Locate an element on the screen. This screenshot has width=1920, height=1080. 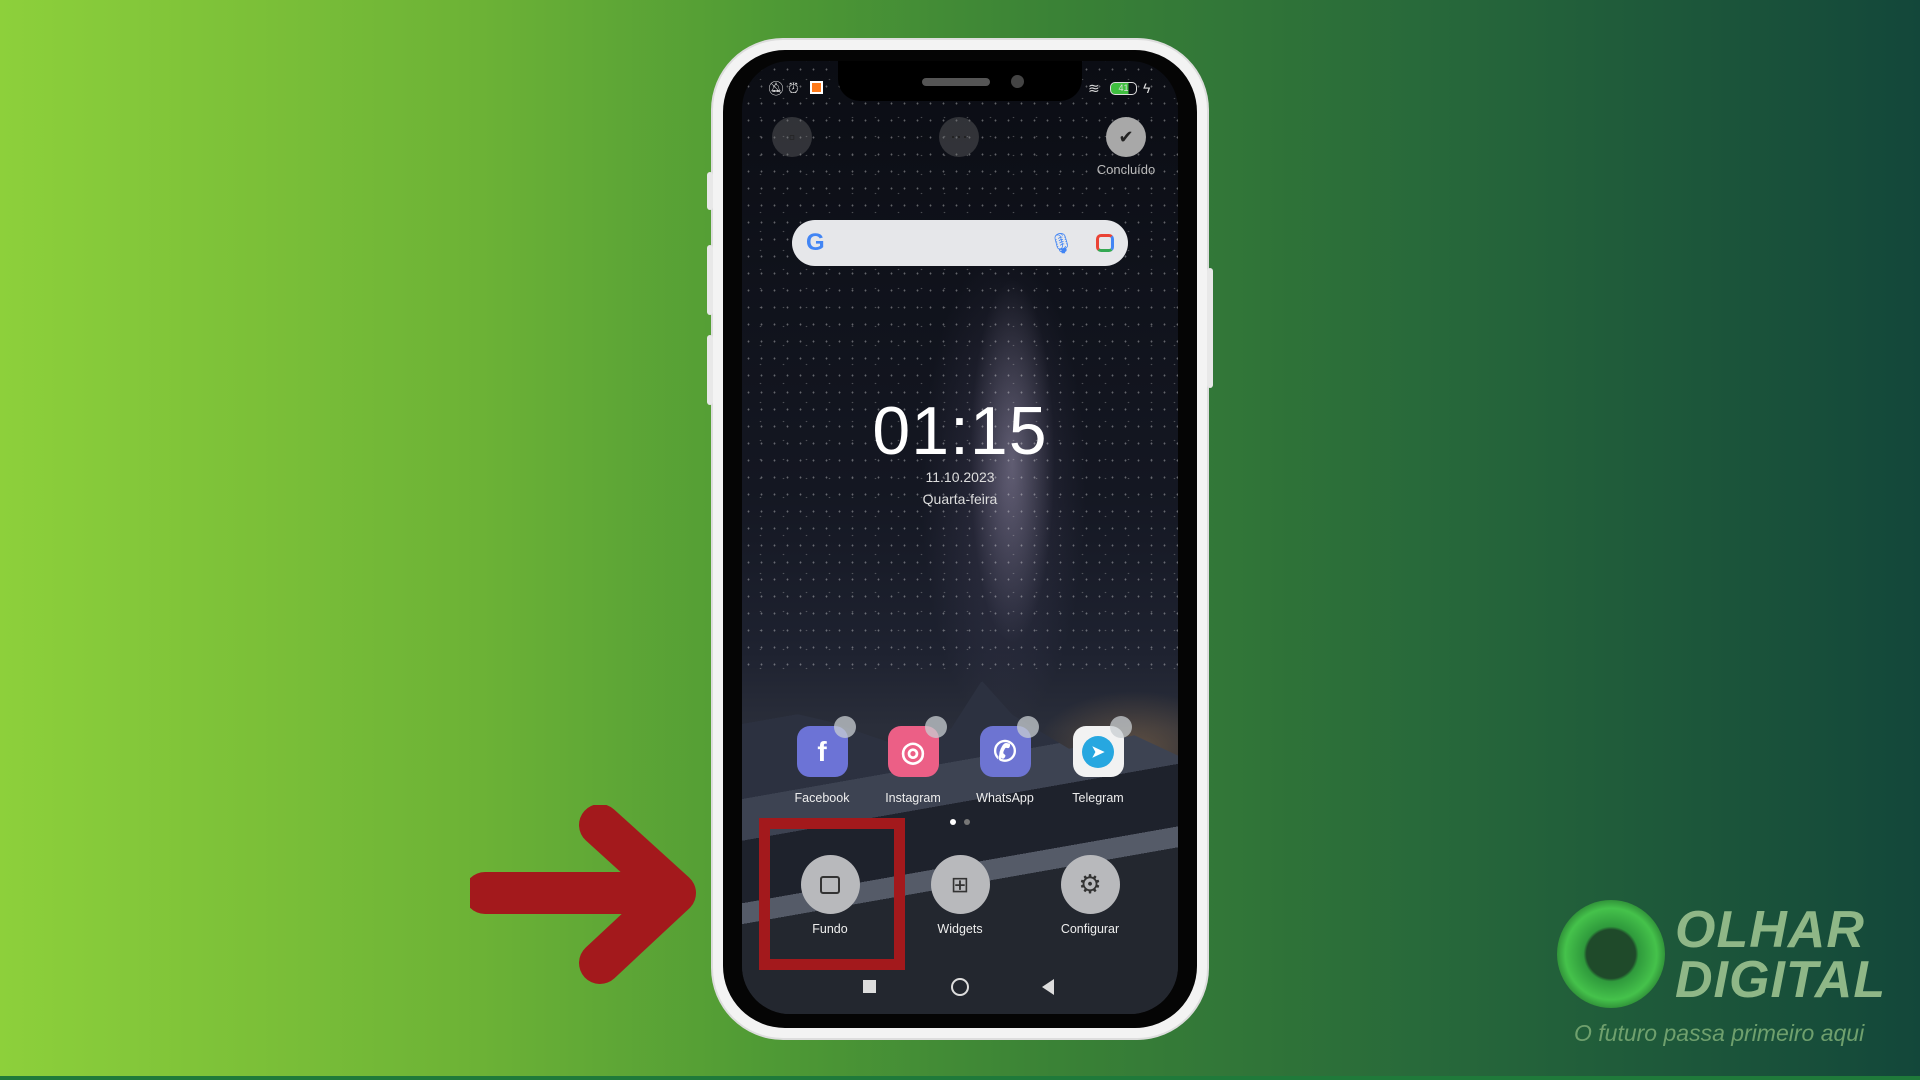
clock-time: 01:15 is located at coordinates (960, 431).